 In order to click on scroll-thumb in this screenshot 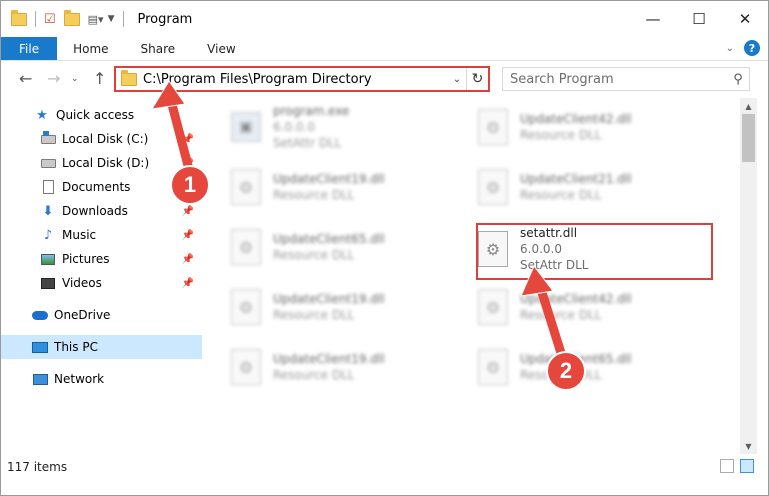, I will do `click(748, 138)`.